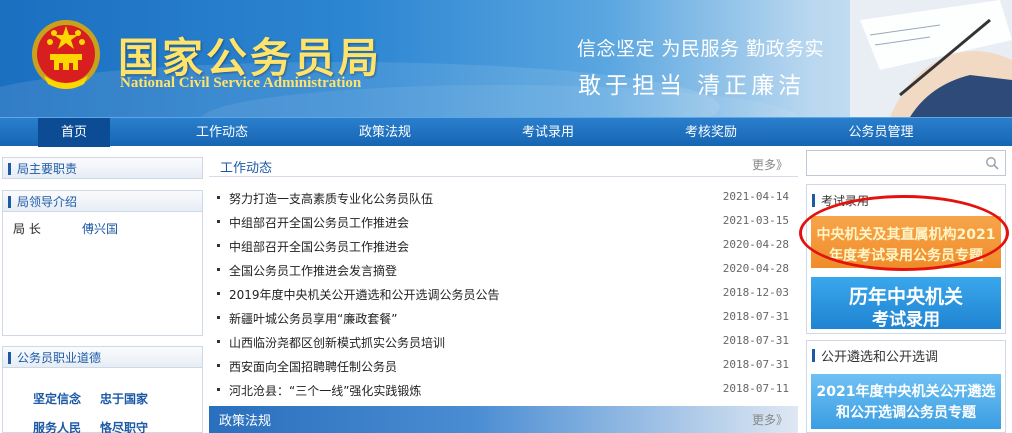 Image resolution: width=1012 pixels, height=433 pixels. What do you see at coordinates (102, 274) in the screenshot?
I see `leaders-panel: 局 长 傅兴国` at bounding box center [102, 274].